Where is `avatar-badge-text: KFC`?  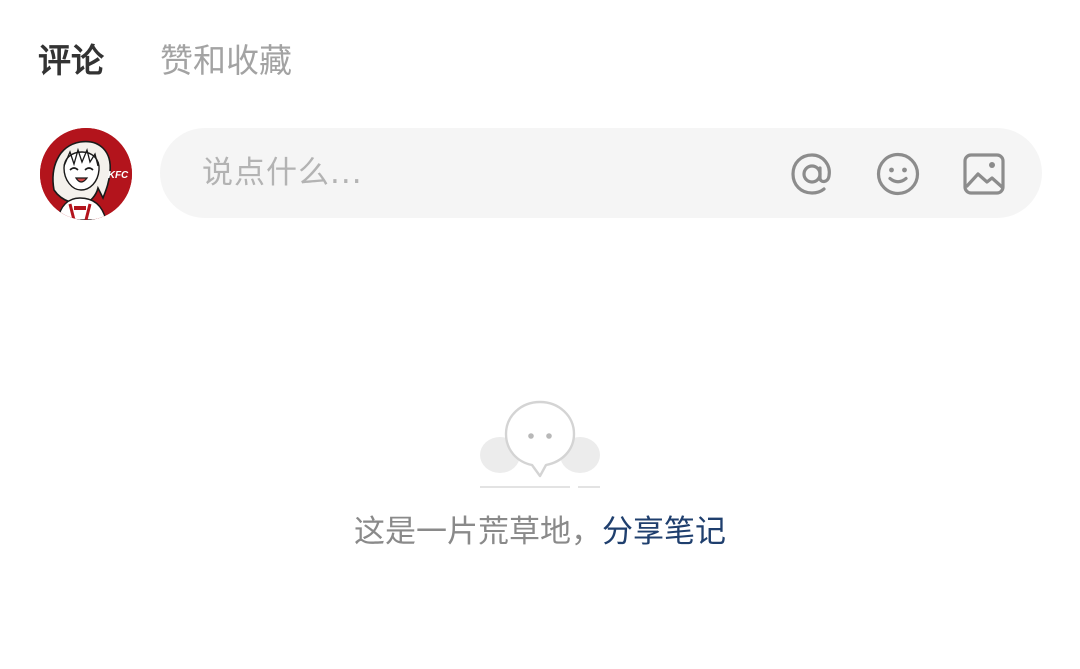 avatar-badge-text: KFC is located at coordinates (118, 175).